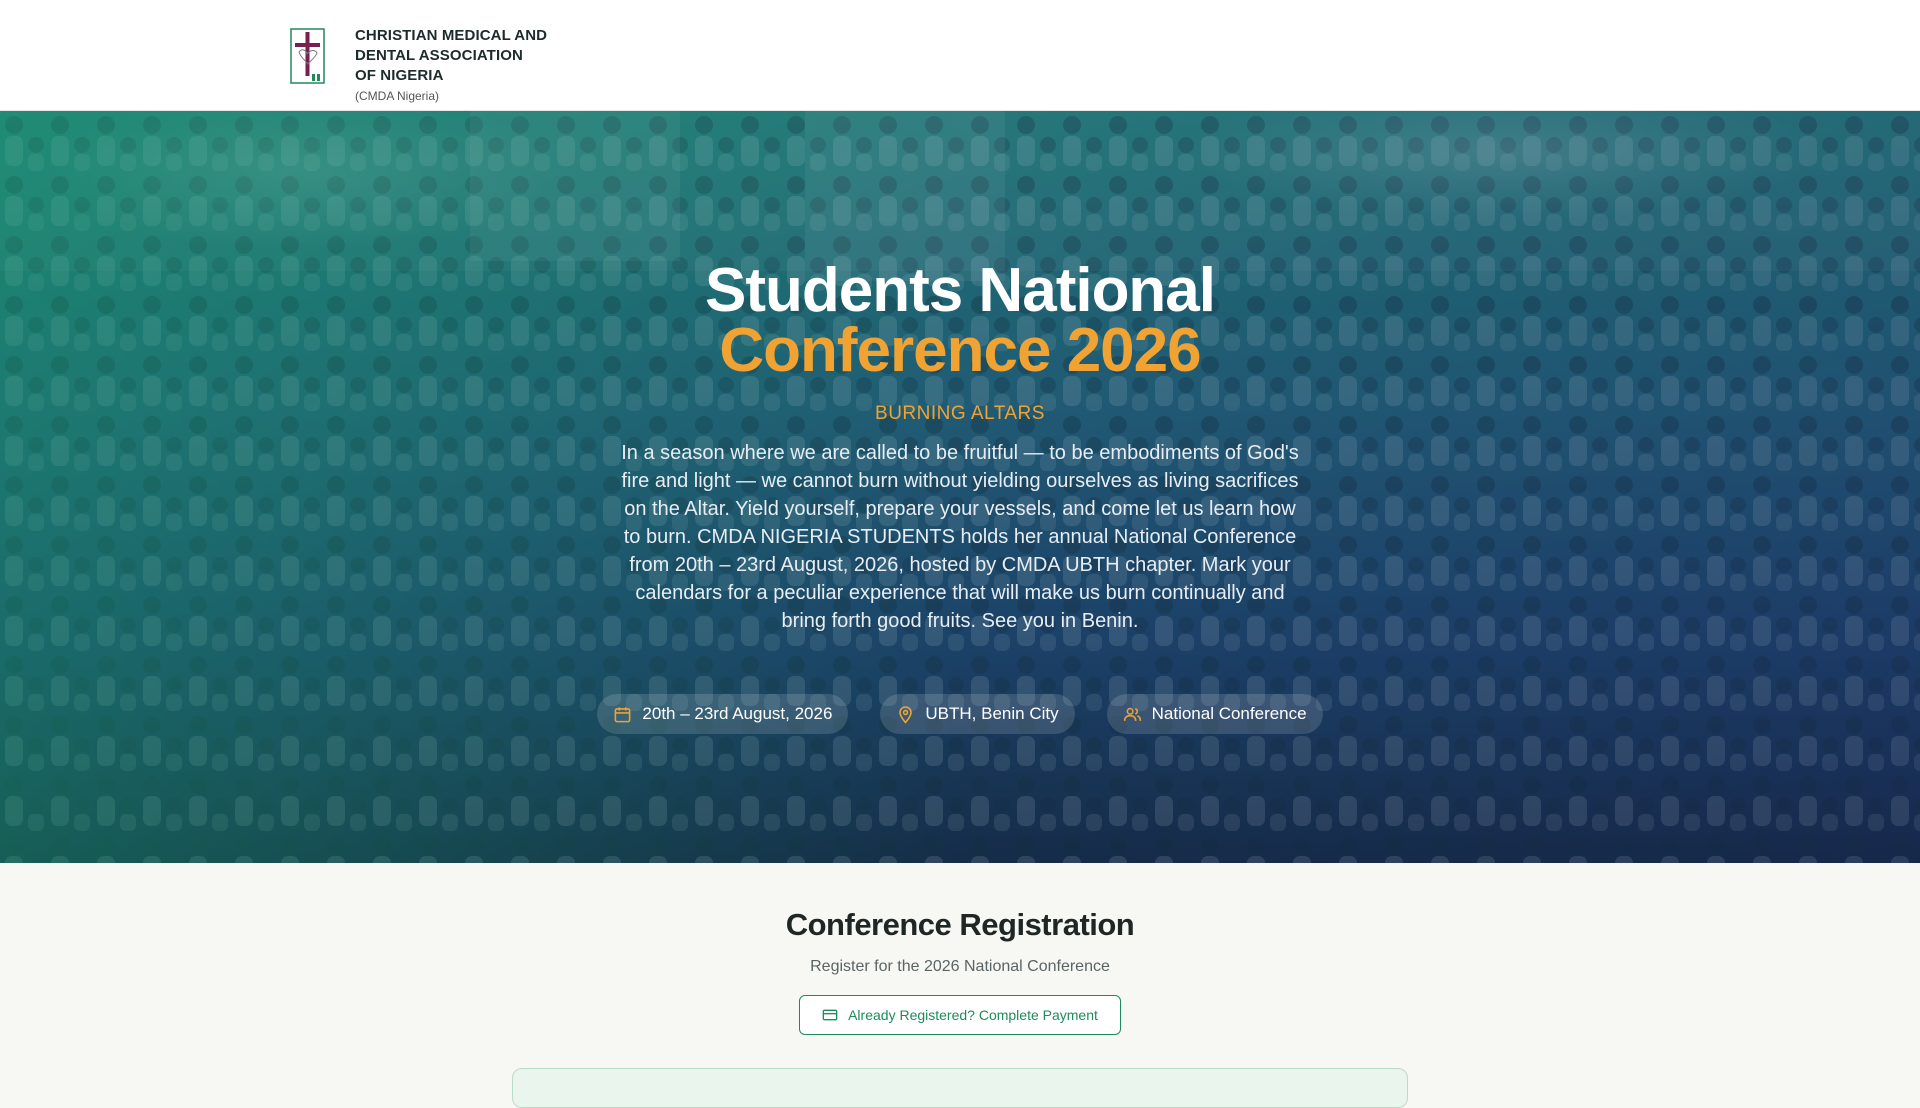 This screenshot has height=1108, width=1920. I want to click on event-type-chip-label: National Conference, so click(1229, 713).